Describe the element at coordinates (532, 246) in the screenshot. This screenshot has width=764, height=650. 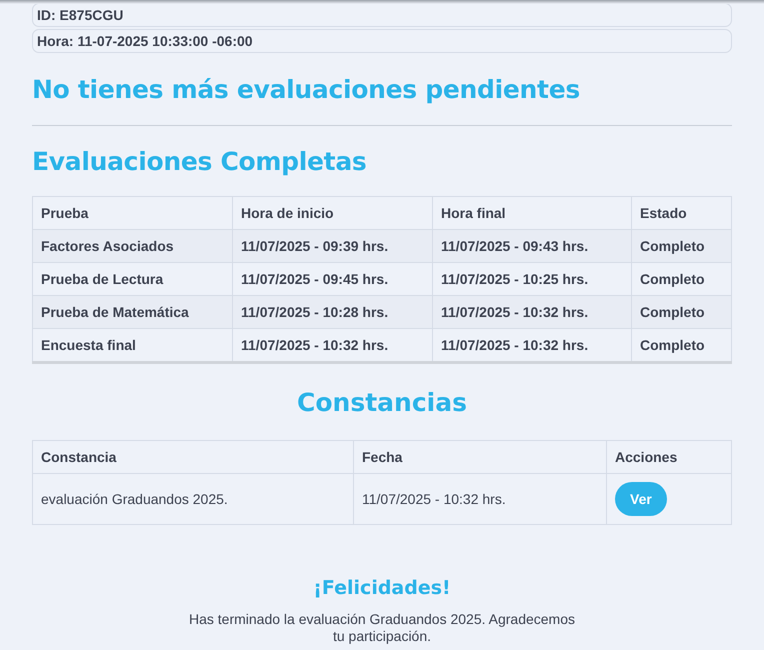
I see `table-cell: 11/07/2025 - 09:43 hrs.` at that location.